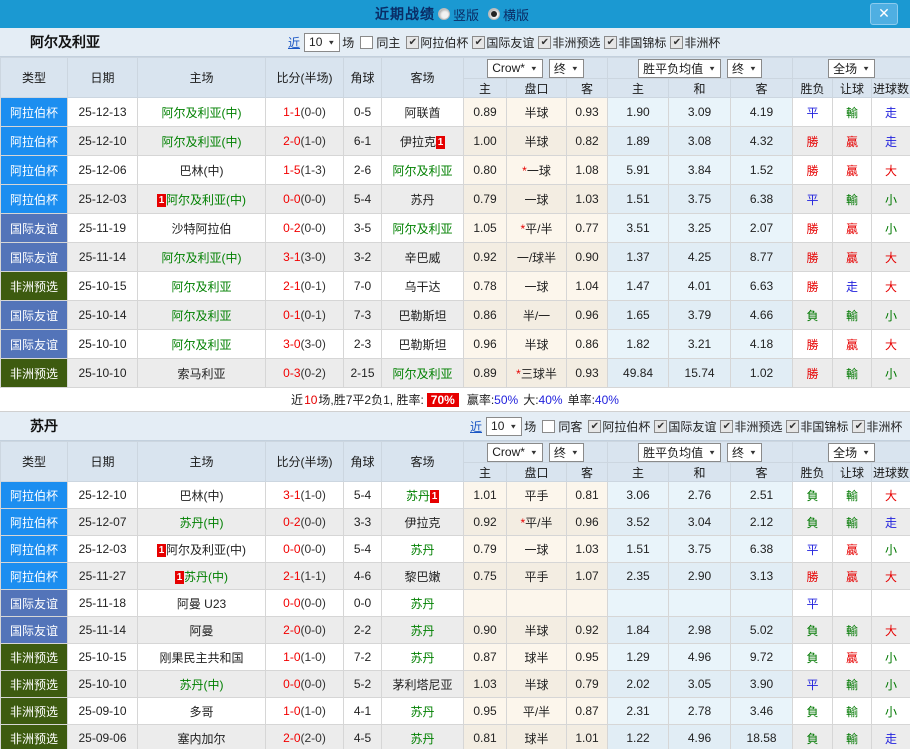 The height and width of the screenshot is (749, 910). What do you see at coordinates (102, 257) in the screenshot?
I see `match-date: 25-11-14` at bounding box center [102, 257].